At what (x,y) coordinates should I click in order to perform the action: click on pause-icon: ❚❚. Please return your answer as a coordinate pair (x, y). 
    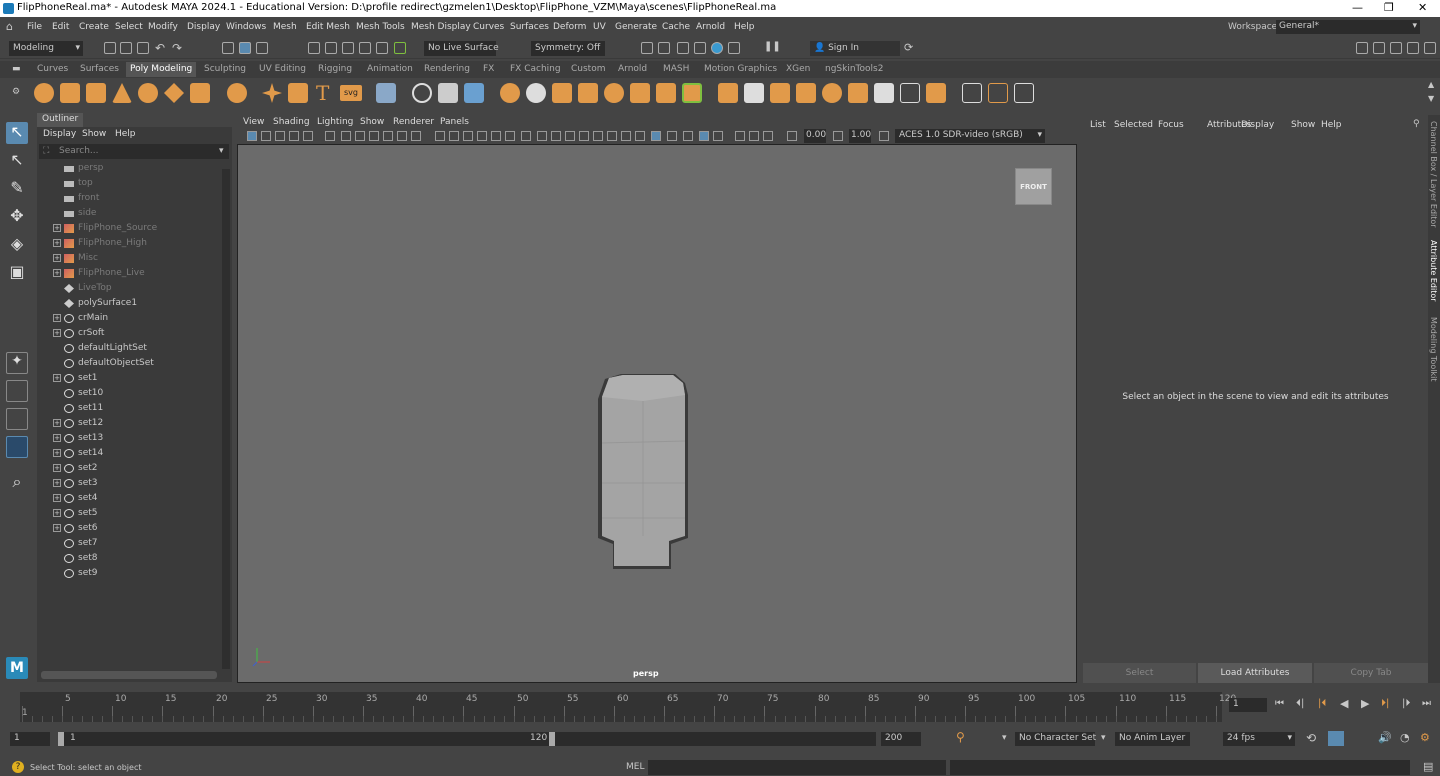
    Looking at the image, I should click on (772, 46).